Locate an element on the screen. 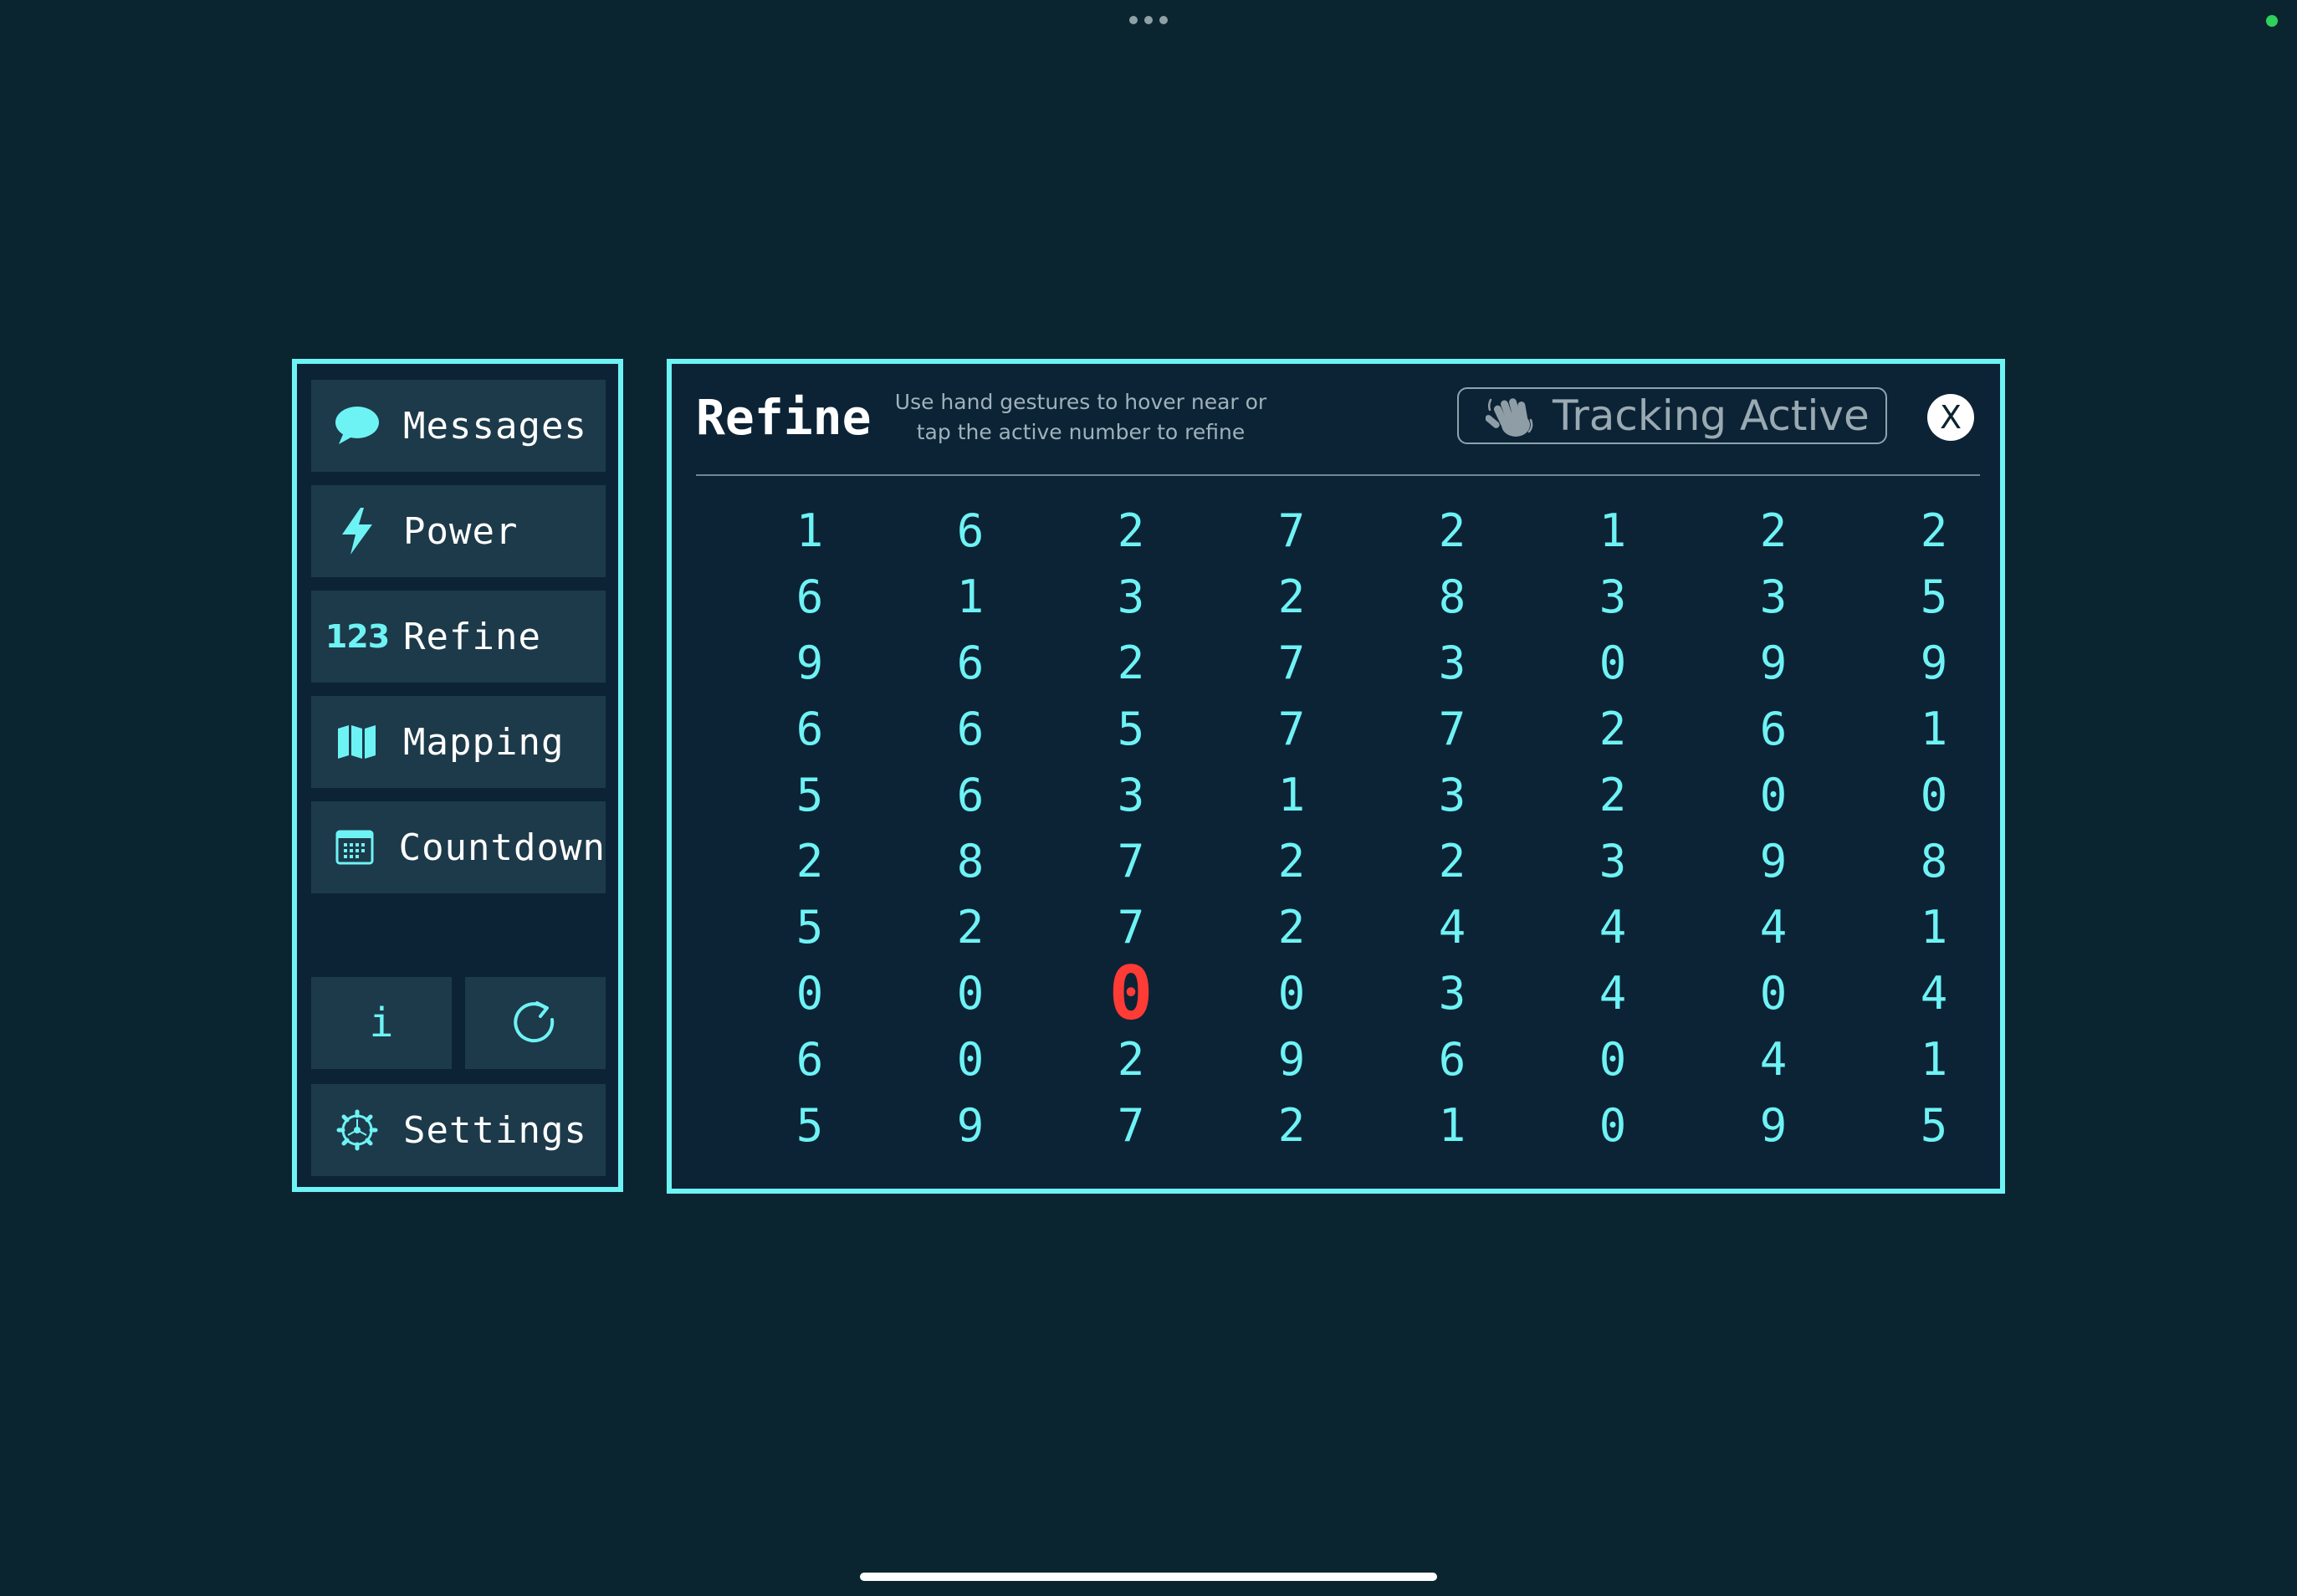 This screenshot has width=2297, height=1596. sidebar-item-countdown: Countdown is located at coordinates (458, 847).